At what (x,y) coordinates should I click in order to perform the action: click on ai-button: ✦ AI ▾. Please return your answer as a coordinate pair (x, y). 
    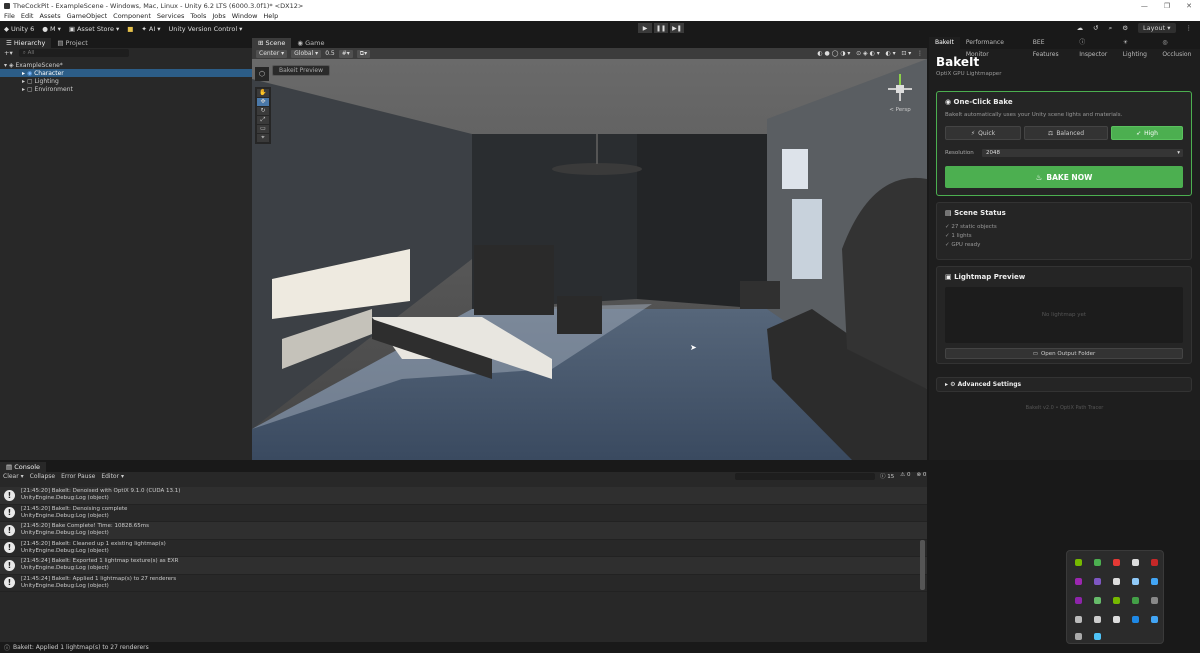
    Looking at the image, I should click on (150, 29).